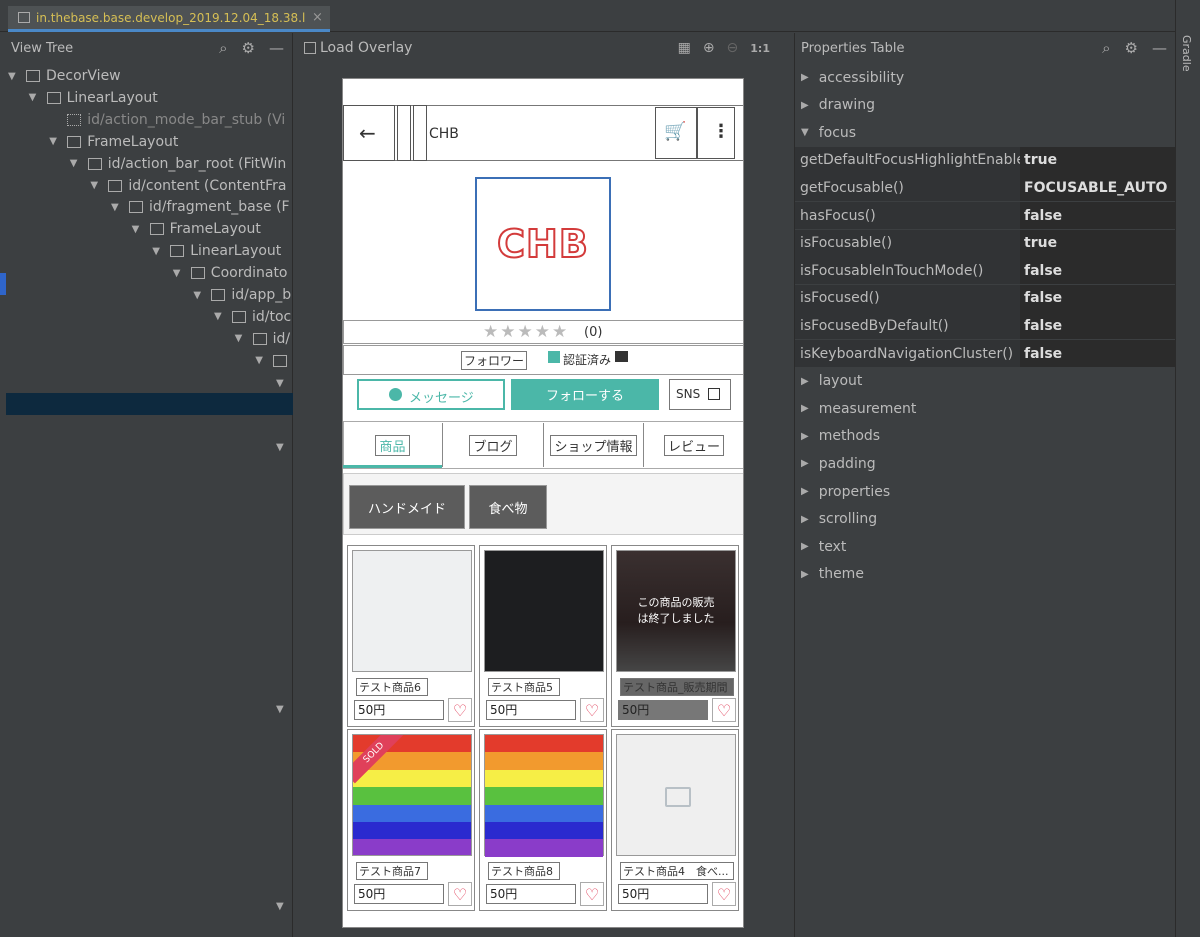 Image resolution: width=1200 pixels, height=937 pixels. I want to click on zoom-out-icon: ⊖, so click(733, 48).